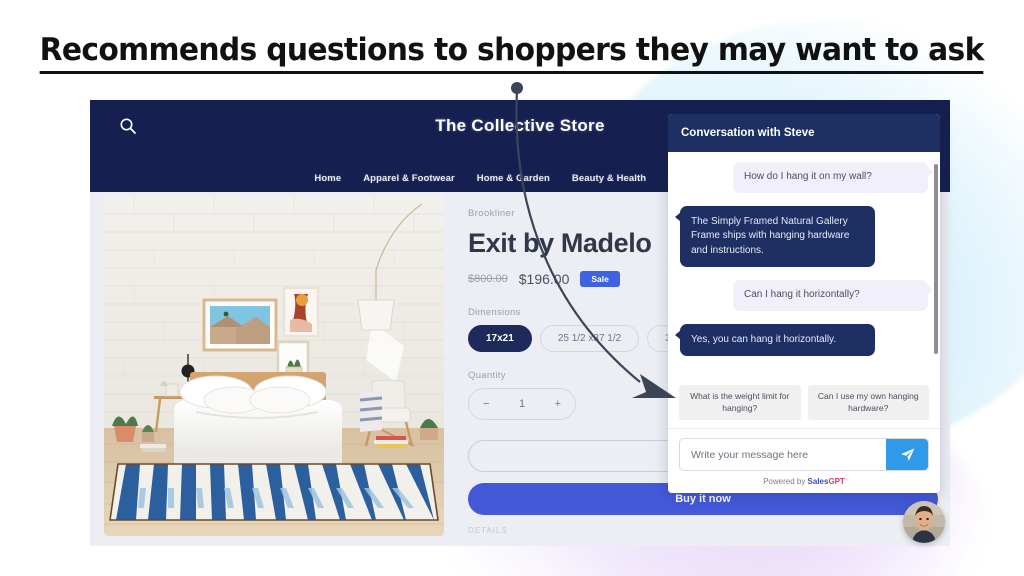 Image resolution: width=1024 pixels, height=576 pixels. Describe the element at coordinates (513, 178) in the screenshot. I see `nav-item-home-garden: Home & Garden` at that location.